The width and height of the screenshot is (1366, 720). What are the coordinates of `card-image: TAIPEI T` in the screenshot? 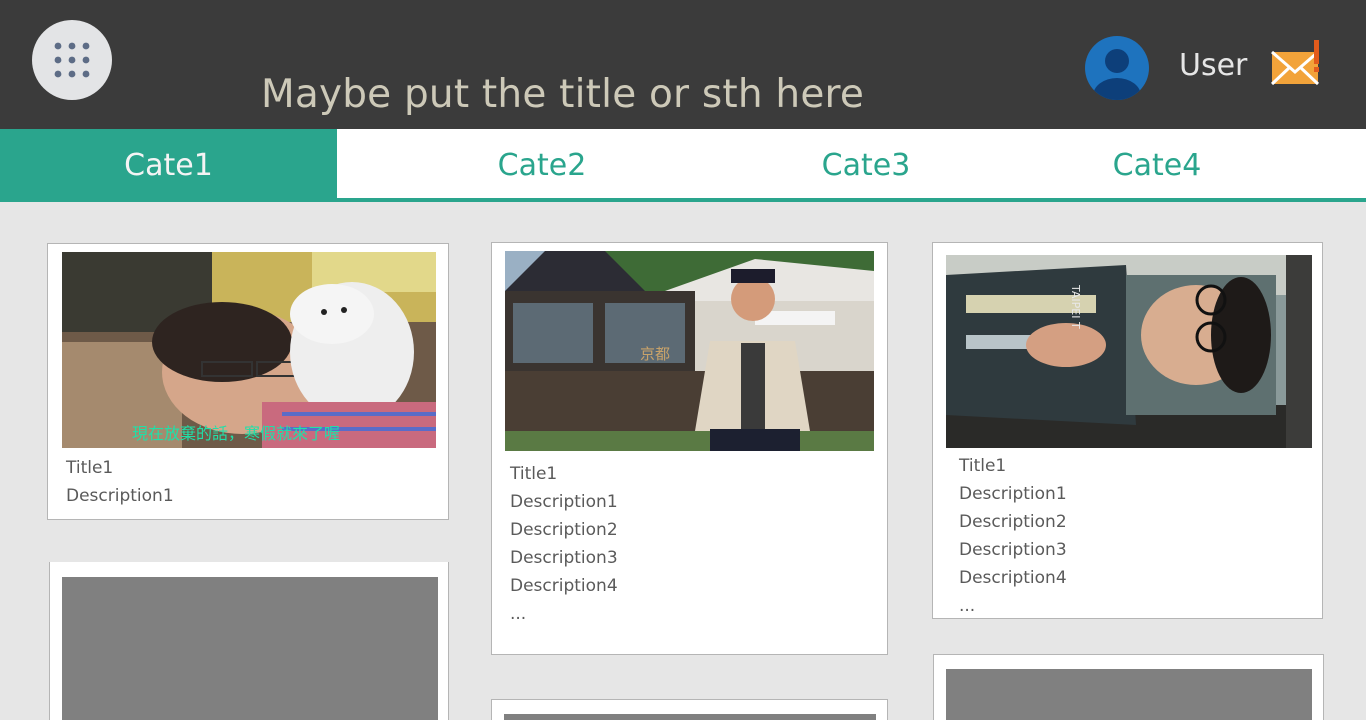 It's located at (1129, 351).